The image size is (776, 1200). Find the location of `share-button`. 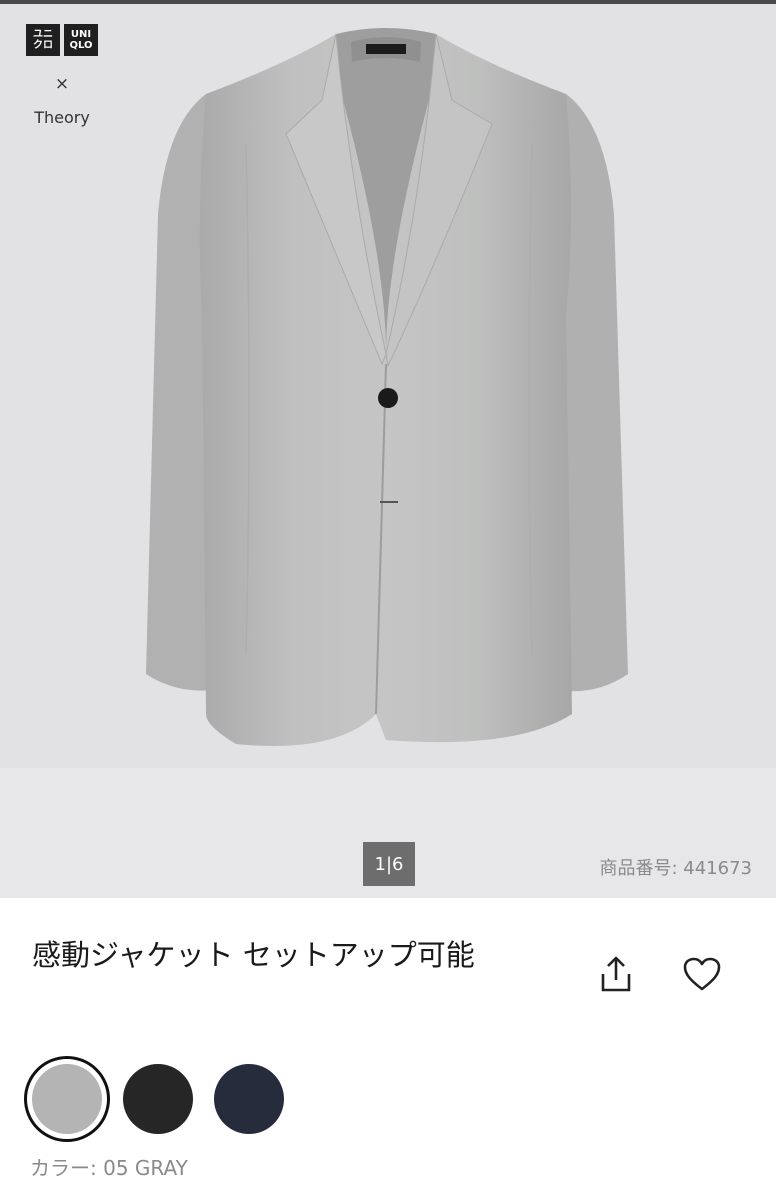

share-button is located at coordinates (616, 974).